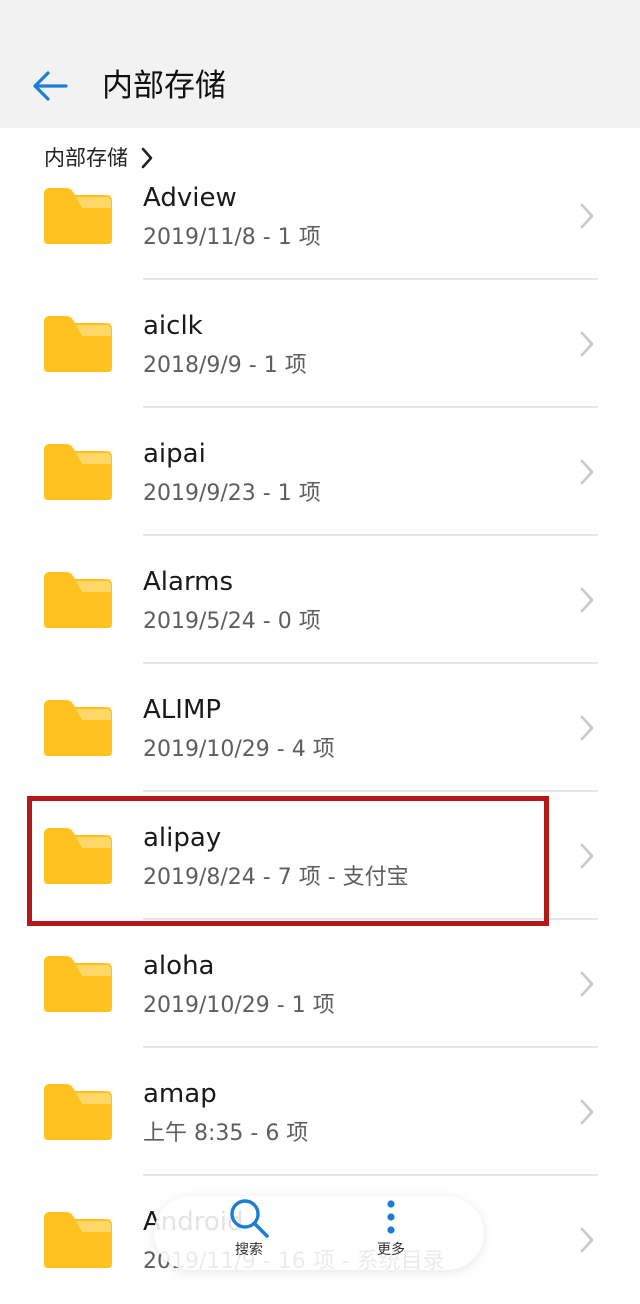 This screenshot has width=640, height=1304. Describe the element at coordinates (249, 1250) in the screenshot. I see `search-label: 搜索` at that location.